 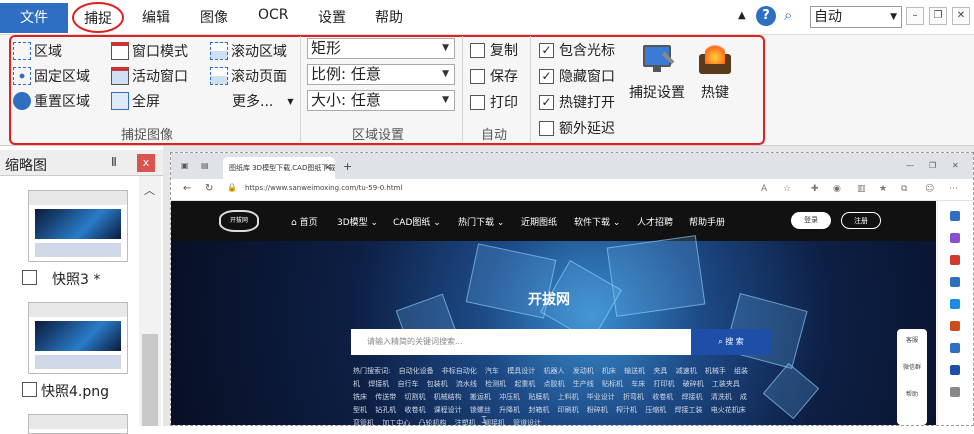 What do you see at coordinates (98, 18) in the screenshot?
I see `menu-capture: 捕捉` at bounding box center [98, 18].